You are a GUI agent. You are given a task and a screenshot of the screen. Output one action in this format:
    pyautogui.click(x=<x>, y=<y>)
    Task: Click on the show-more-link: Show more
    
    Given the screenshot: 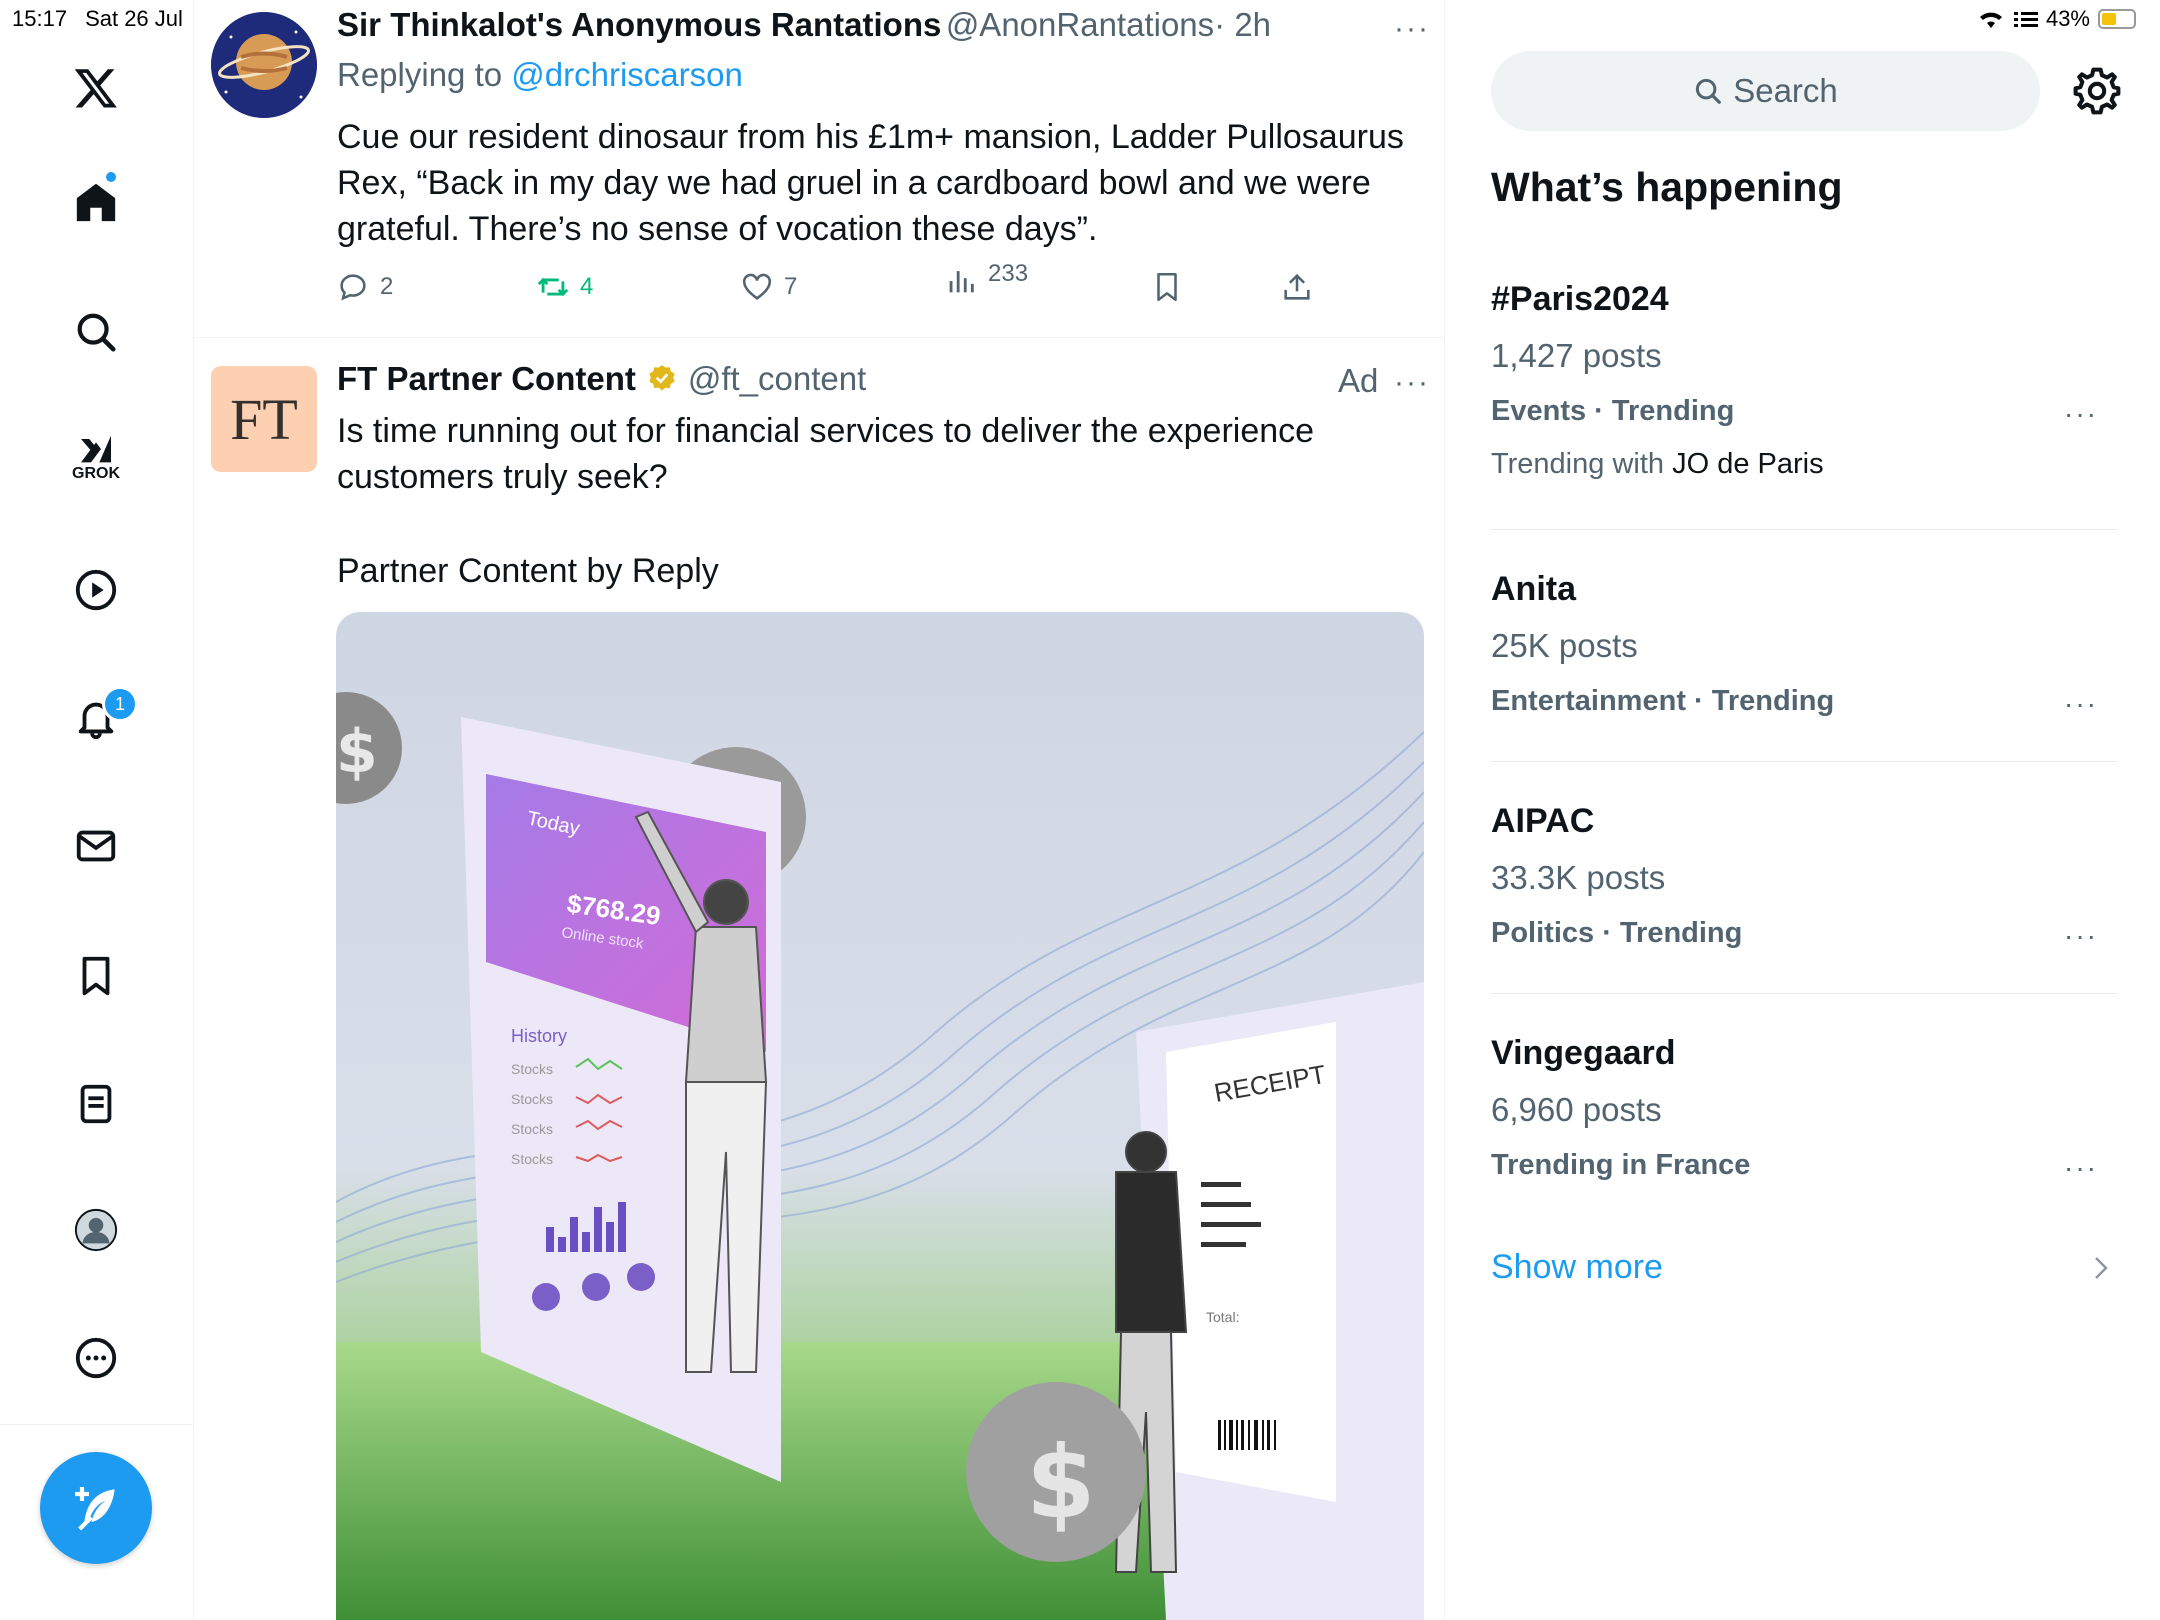 What is the action you would take?
    pyautogui.click(x=1577, y=1267)
    